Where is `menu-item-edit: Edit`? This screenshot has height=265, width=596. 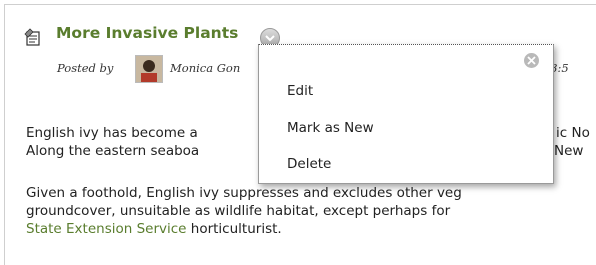 menu-item-edit: Edit is located at coordinates (300, 91).